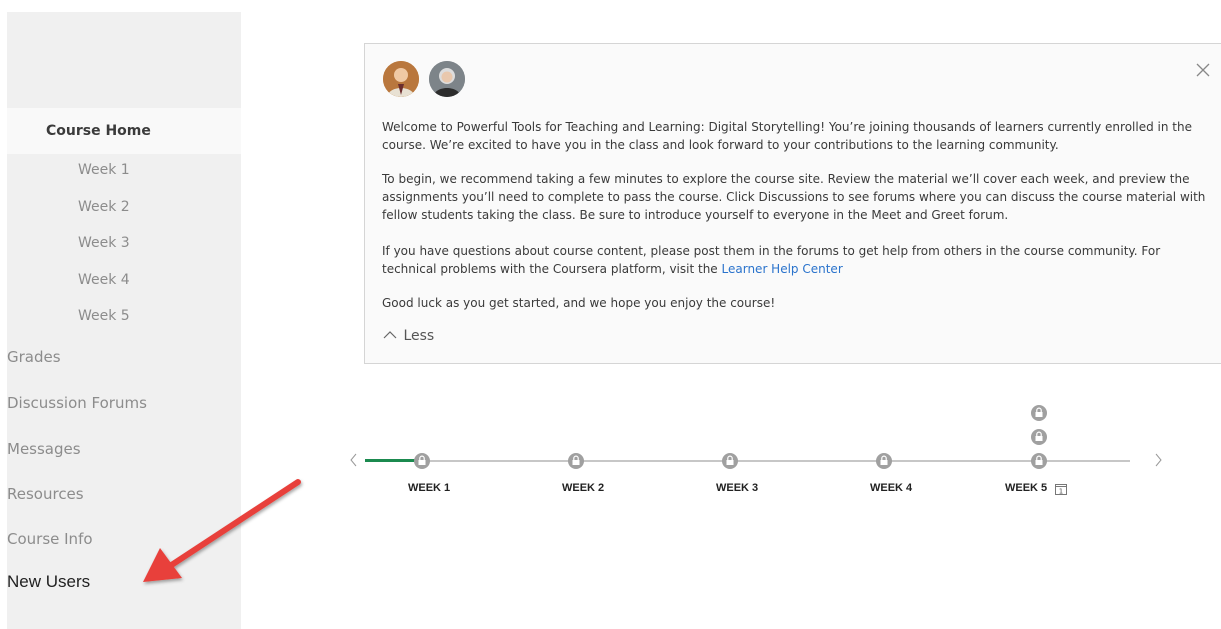  I want to click on nav-course-info: Course Info, so click(124, 539).